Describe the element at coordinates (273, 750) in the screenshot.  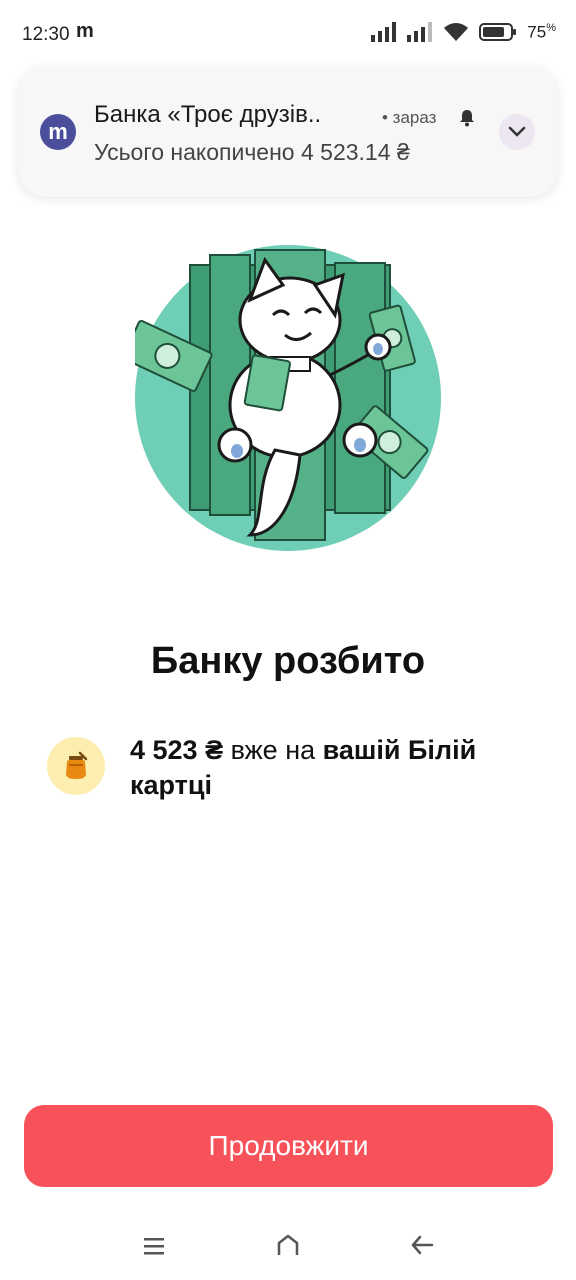
I see `transfer-middle-text: вже на` at that location.